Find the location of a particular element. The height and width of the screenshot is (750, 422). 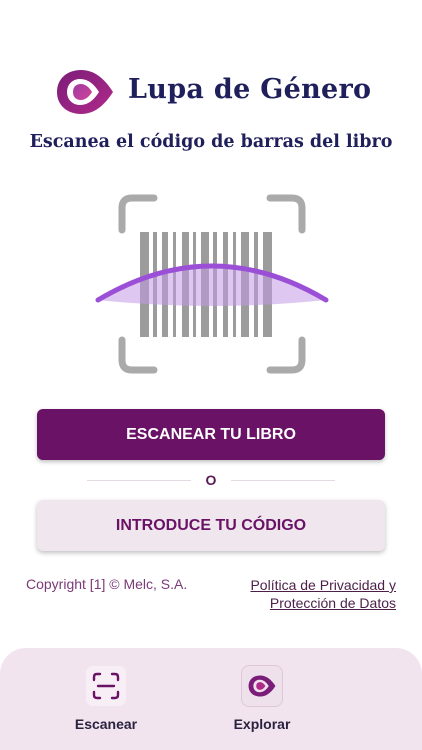

app-header: Lupa de Género is located at coordinates (211, 92).